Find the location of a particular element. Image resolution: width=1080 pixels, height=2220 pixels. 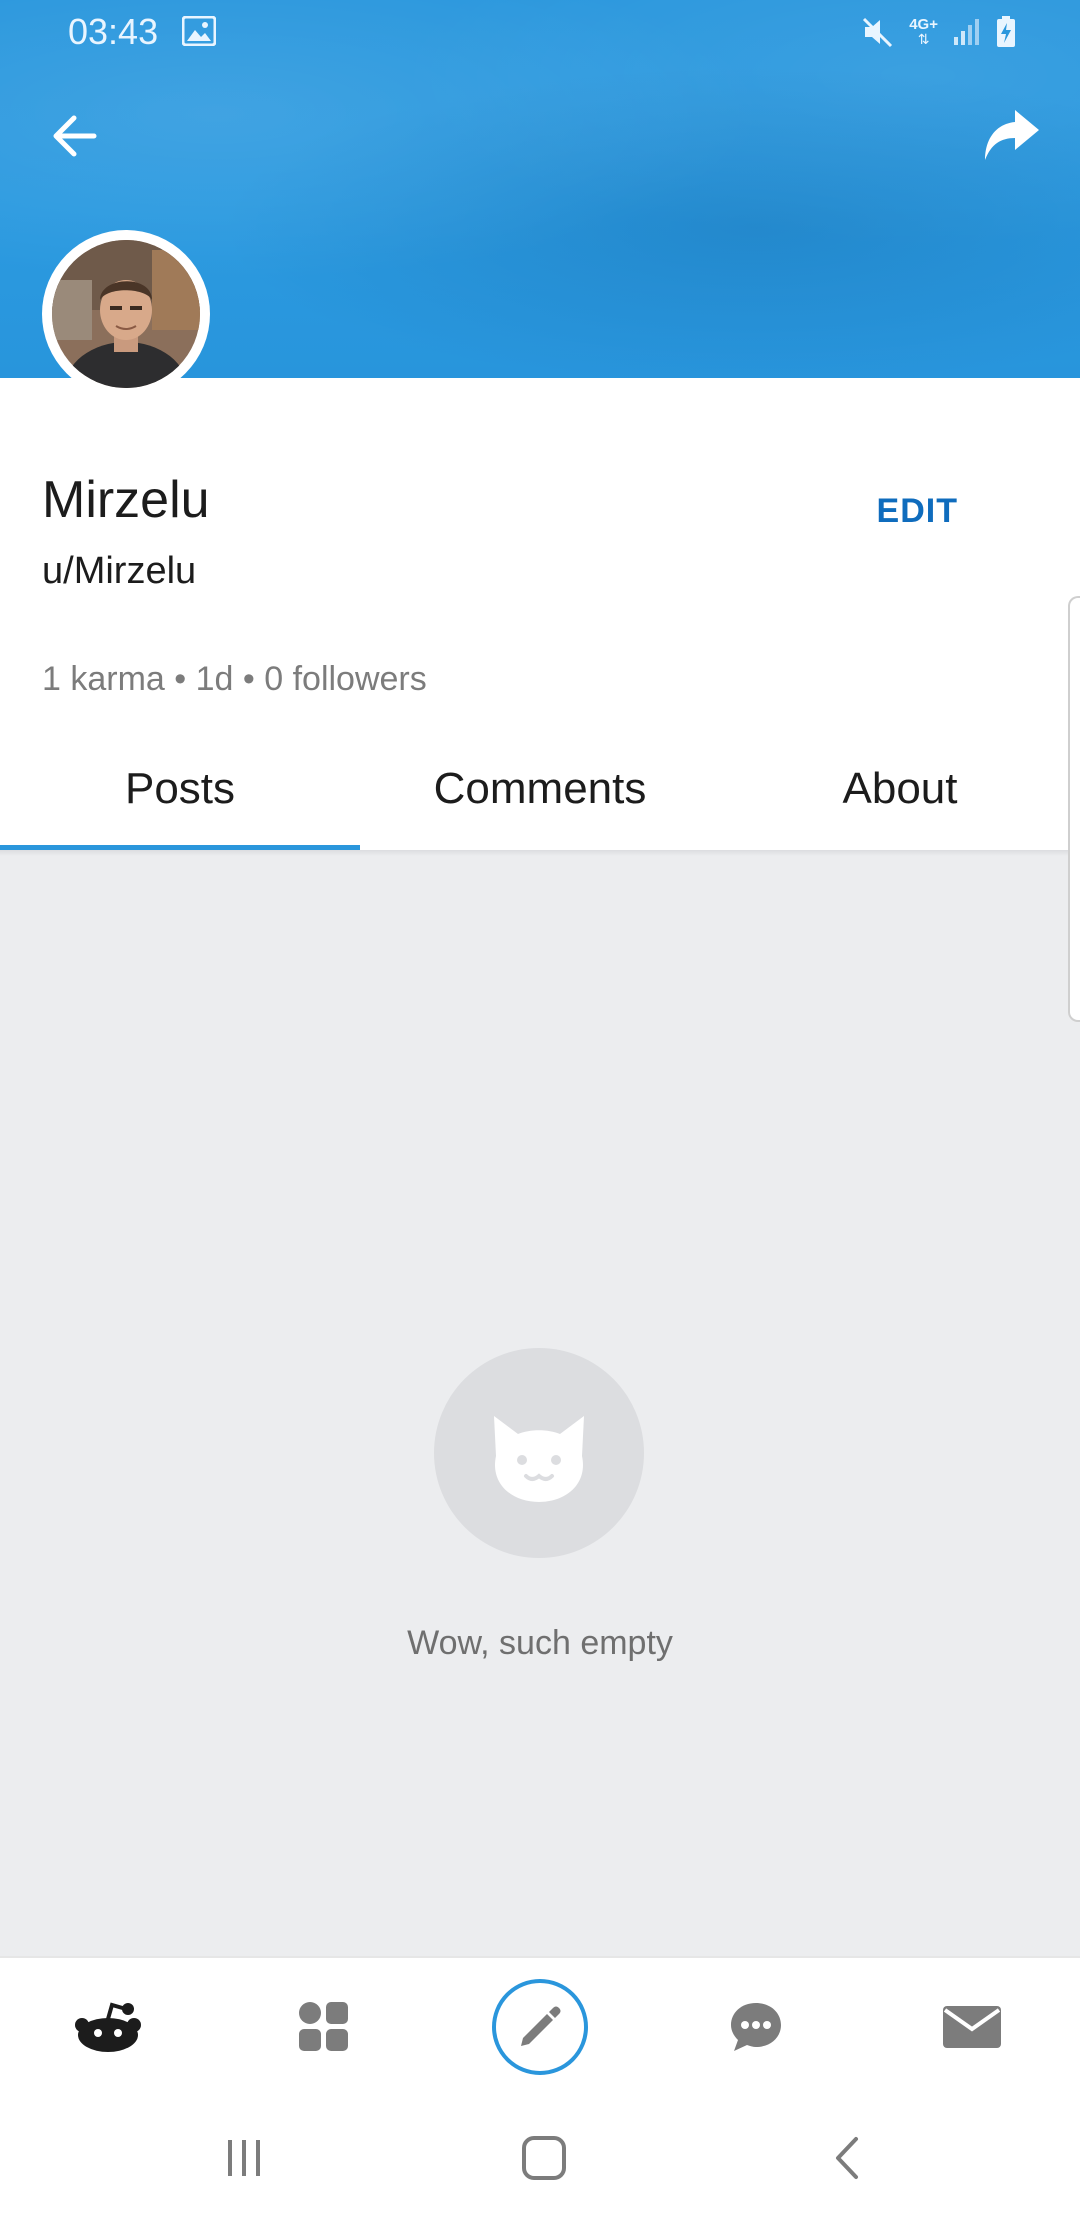

tab-posts: Posts is located at coordinates (180, 789).